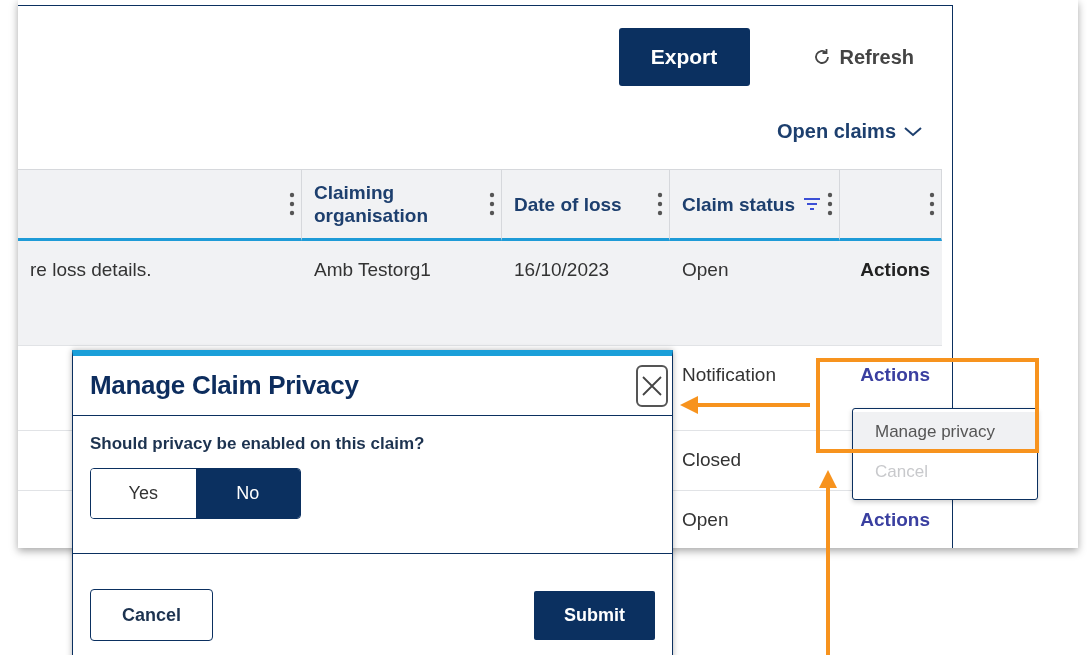 The width and height of the screenshot is (1087, 655). What do you see at coordinates (849, 131) in the screenshot?
I see `claims-filter-dropdown: Open claims` at bounding box center [849, 131].